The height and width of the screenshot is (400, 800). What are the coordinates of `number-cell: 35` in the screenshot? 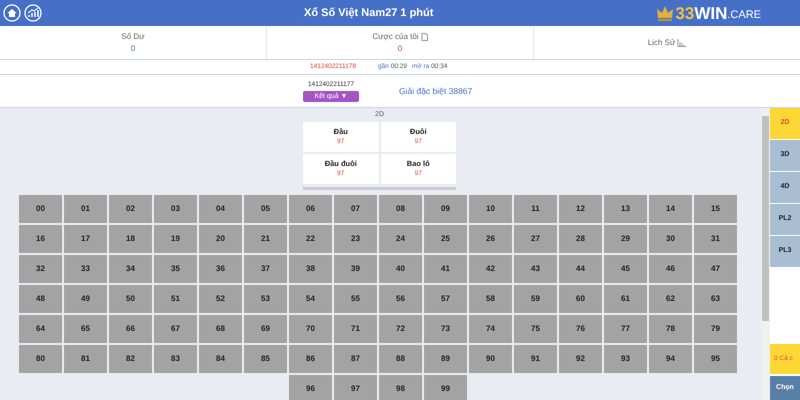 It's located at (175, 268).